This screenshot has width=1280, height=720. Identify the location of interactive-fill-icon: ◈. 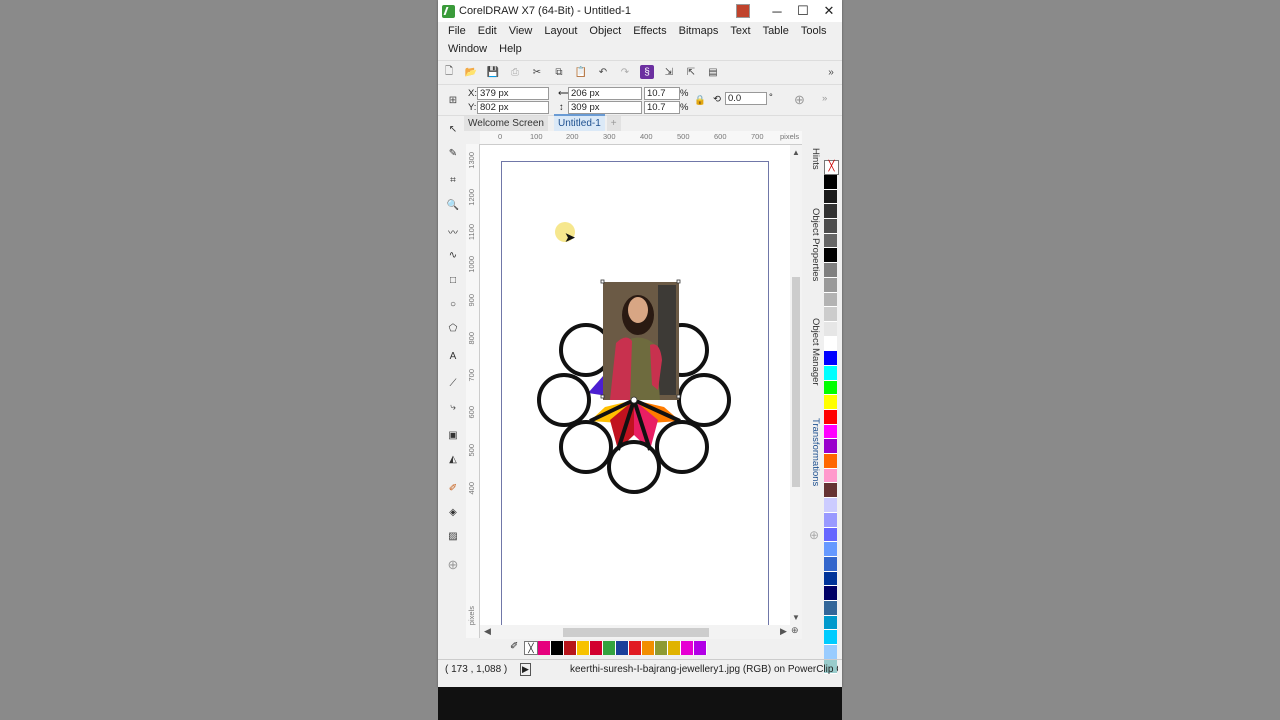
(453, 512).